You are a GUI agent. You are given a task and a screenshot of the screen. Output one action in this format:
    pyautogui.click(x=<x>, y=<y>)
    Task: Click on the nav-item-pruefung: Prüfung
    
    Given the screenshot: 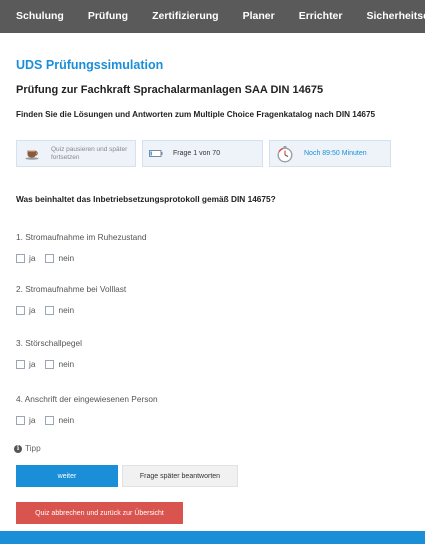 What is the action you would take?
    pyautogui.click(x=108, y=16)
    